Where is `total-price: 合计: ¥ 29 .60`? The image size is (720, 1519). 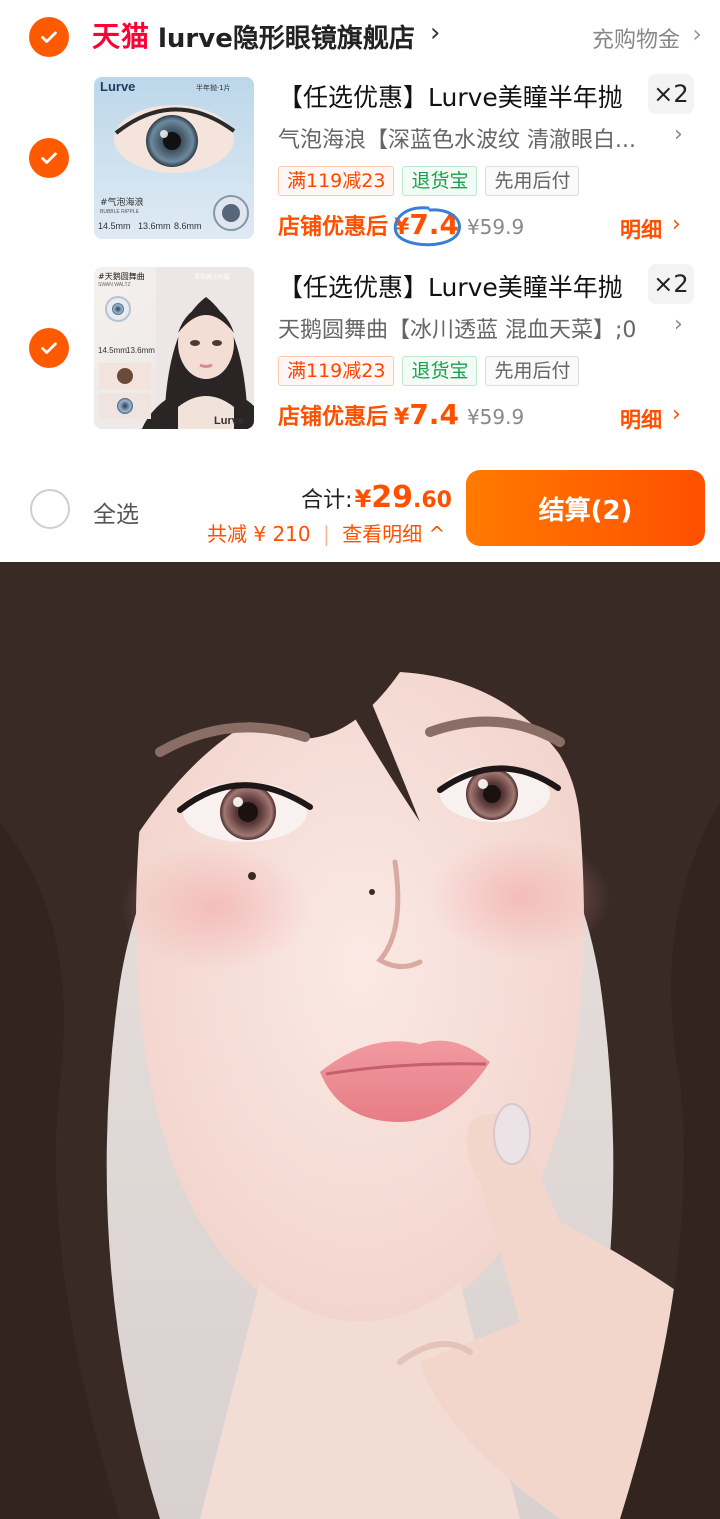
total-price: 合计: ¥ 29 .60 is located at coordinates (376, 497).